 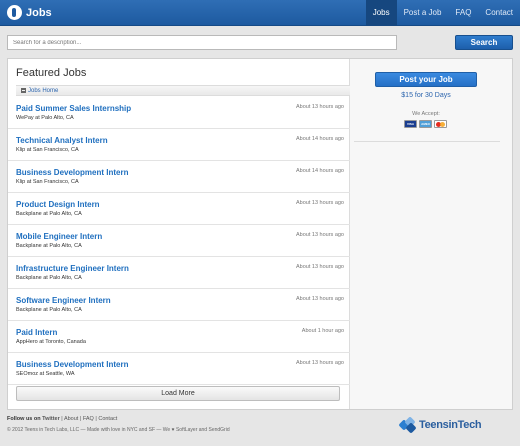 I want to click on brand-link: Jobs, so click(x=29, y=12).